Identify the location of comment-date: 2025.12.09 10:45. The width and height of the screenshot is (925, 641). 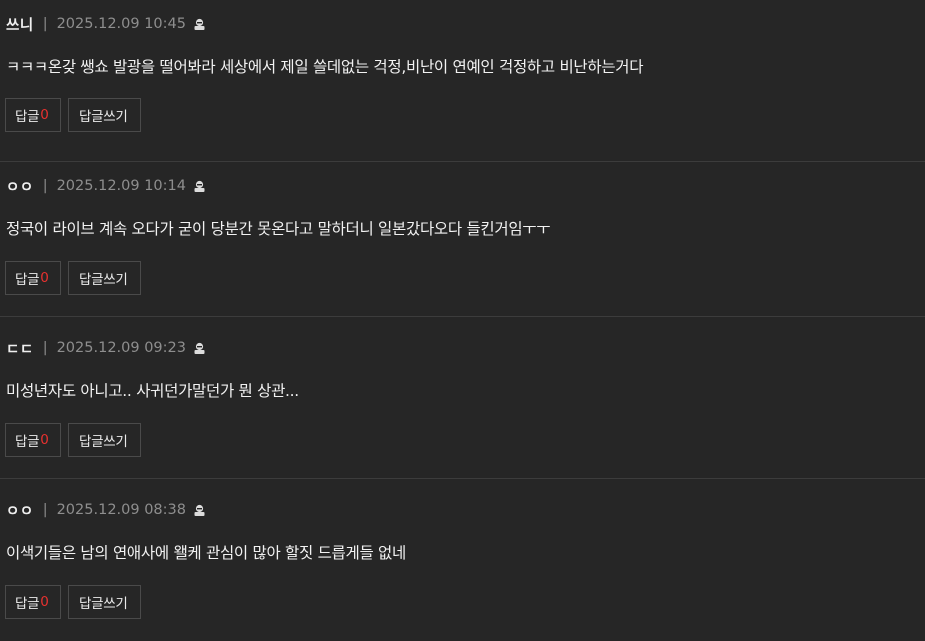
(121, 24).